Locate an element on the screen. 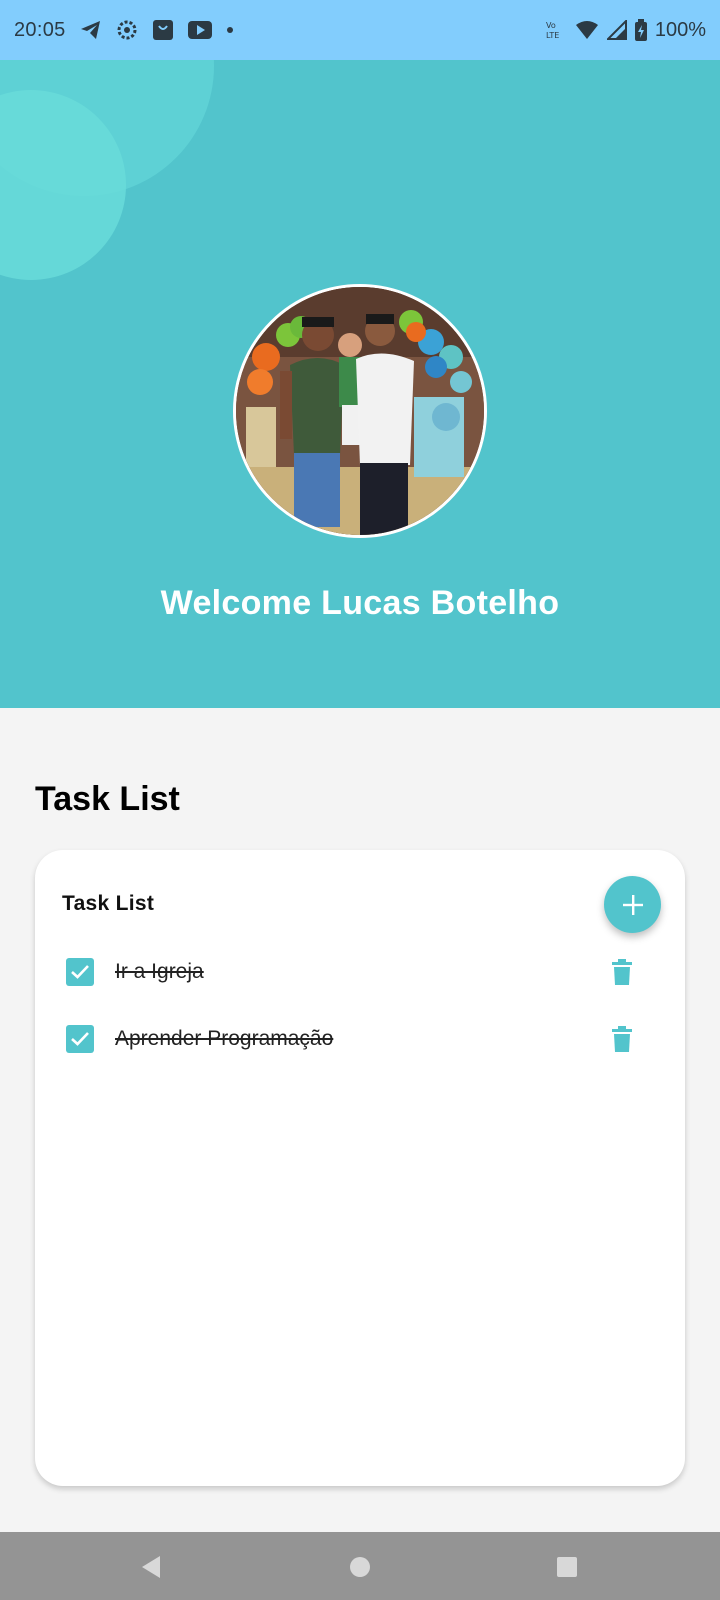  back-button is located at coordinates (151, 1567).